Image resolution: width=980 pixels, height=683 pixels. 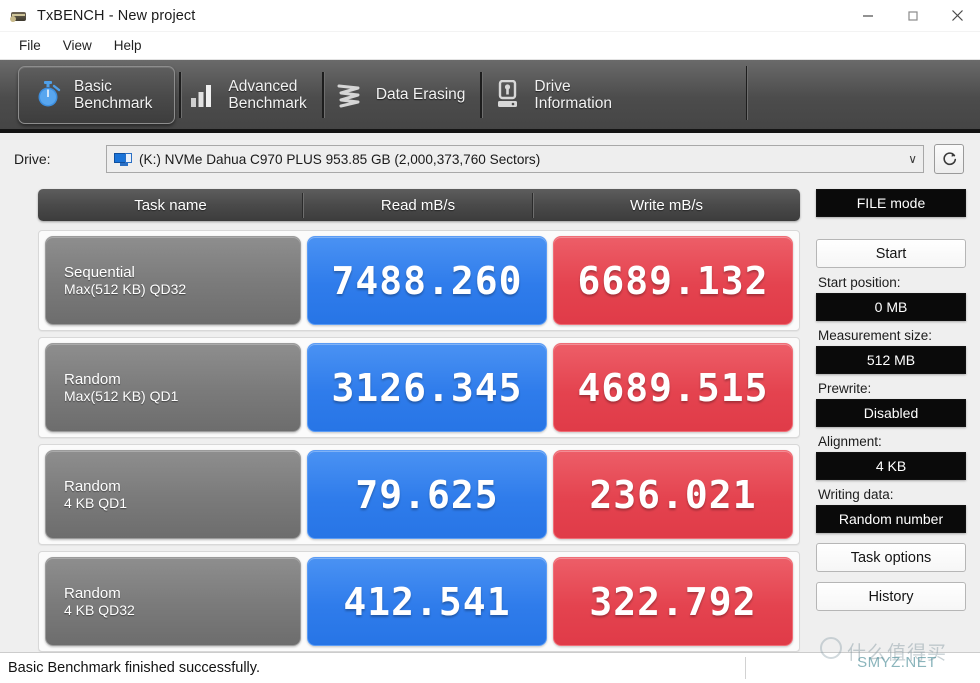 I want to click on table-row: Random 4 KB QD32 412.541 322.792, so click(x=419, y=601).